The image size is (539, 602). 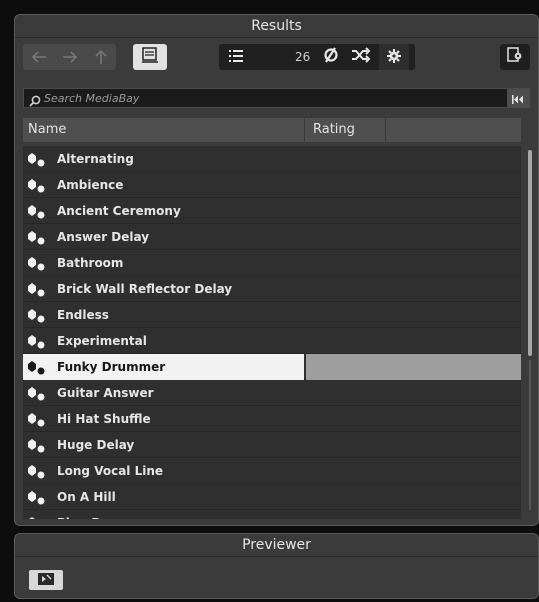 What do you see at coordinates (272, 497) in the screenshot?
I see `list-item: On A Hill` at bounding box center [272, 497].